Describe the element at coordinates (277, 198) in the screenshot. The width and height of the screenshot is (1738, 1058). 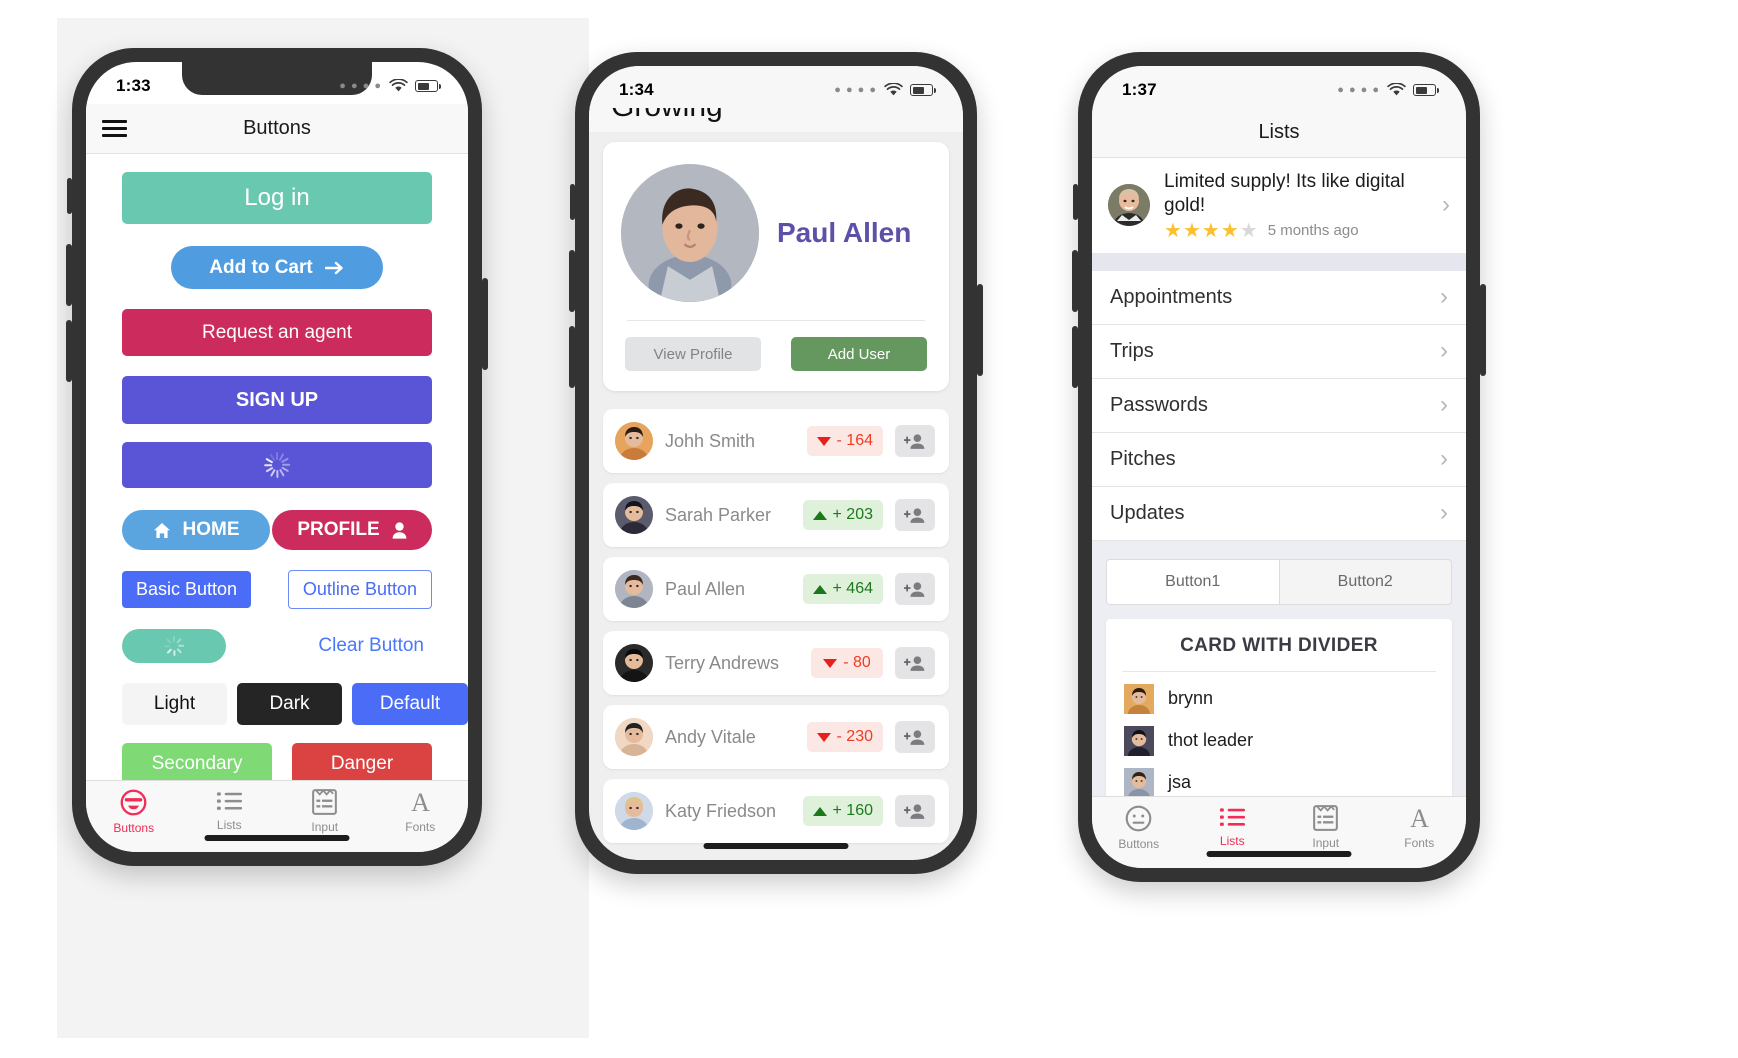
I see `login-button: Log in` at that location.